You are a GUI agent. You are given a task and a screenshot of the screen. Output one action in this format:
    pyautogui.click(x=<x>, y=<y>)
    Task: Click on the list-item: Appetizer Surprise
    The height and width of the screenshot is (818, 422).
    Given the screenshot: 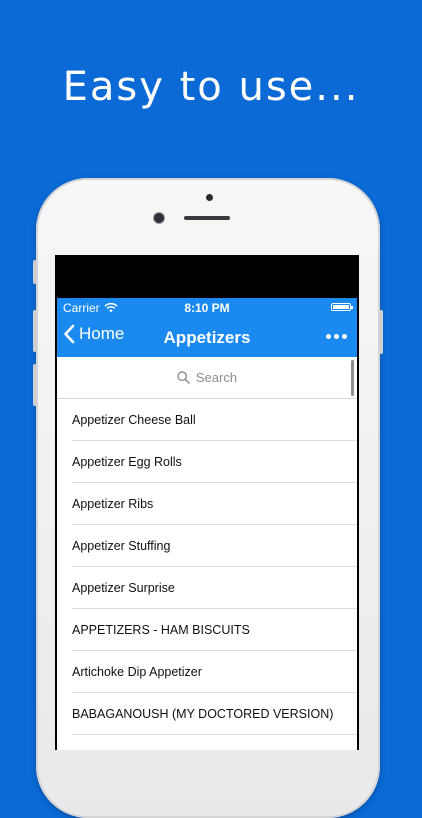 What is the action you would take?
    pyautogui.click(x=214, y=588)
    